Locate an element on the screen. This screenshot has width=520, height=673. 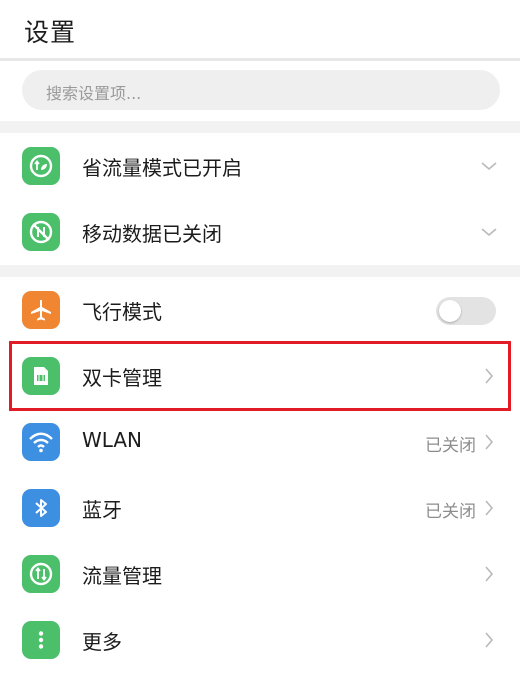
page-title: 设置 is located at coordinates (50, 32).